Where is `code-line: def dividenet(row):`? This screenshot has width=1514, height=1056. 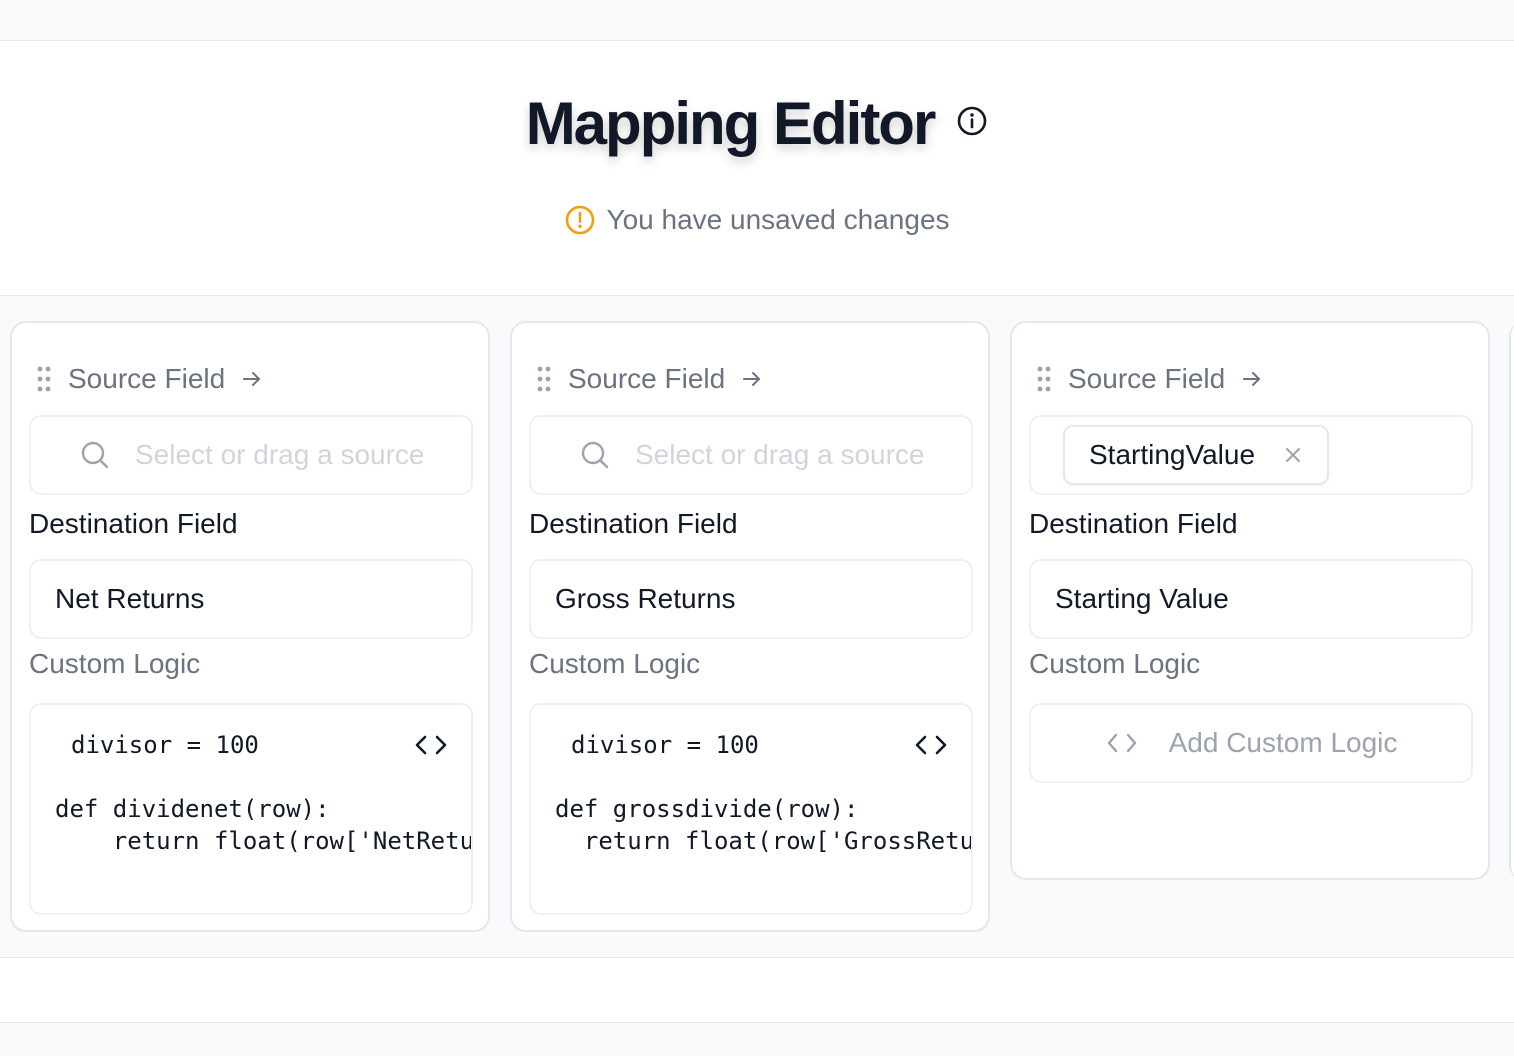 code-line: def dividenet(row): is located at coordinates (192, 809).